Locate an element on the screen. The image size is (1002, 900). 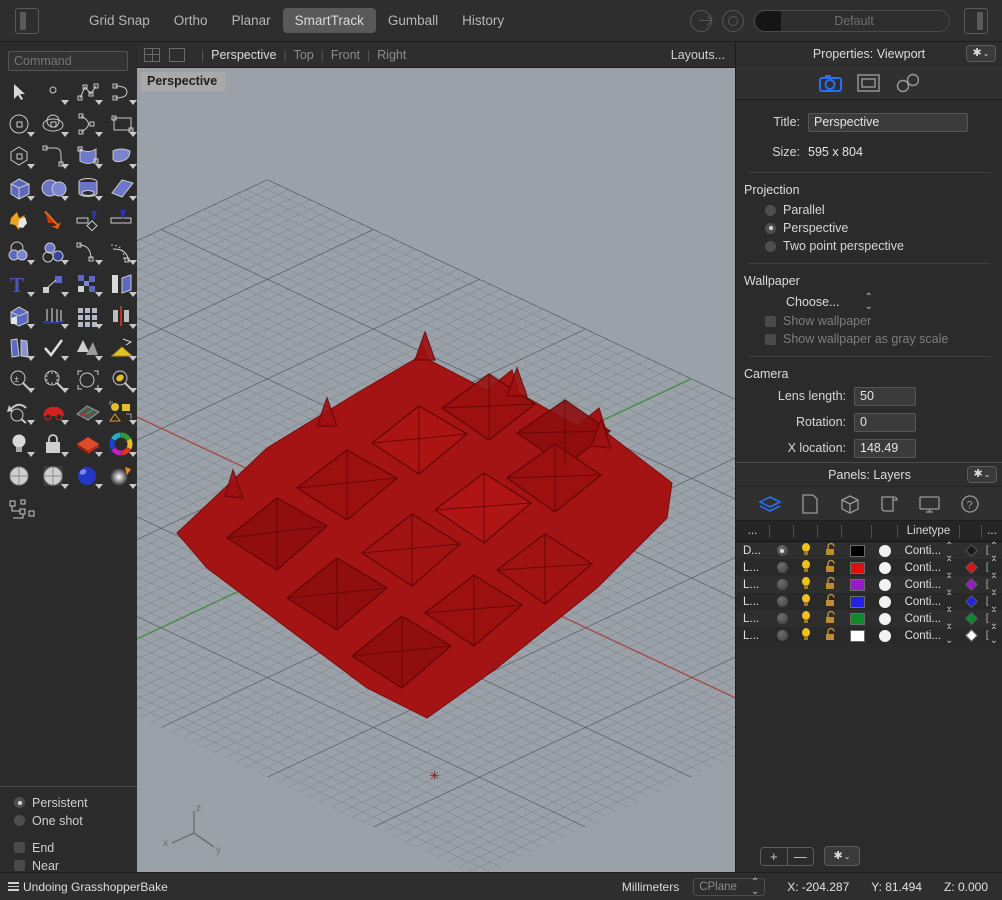
car-render-icon is located at coordinates (54, 412).